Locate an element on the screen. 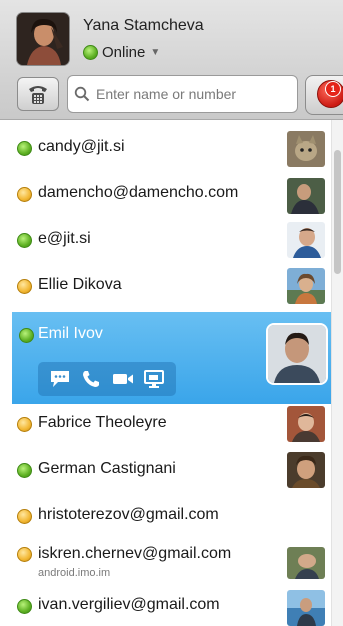 The image size is (343, 626). contact-name: ivan.vergiliev@gmail.com is located at coordinates (129, 604).